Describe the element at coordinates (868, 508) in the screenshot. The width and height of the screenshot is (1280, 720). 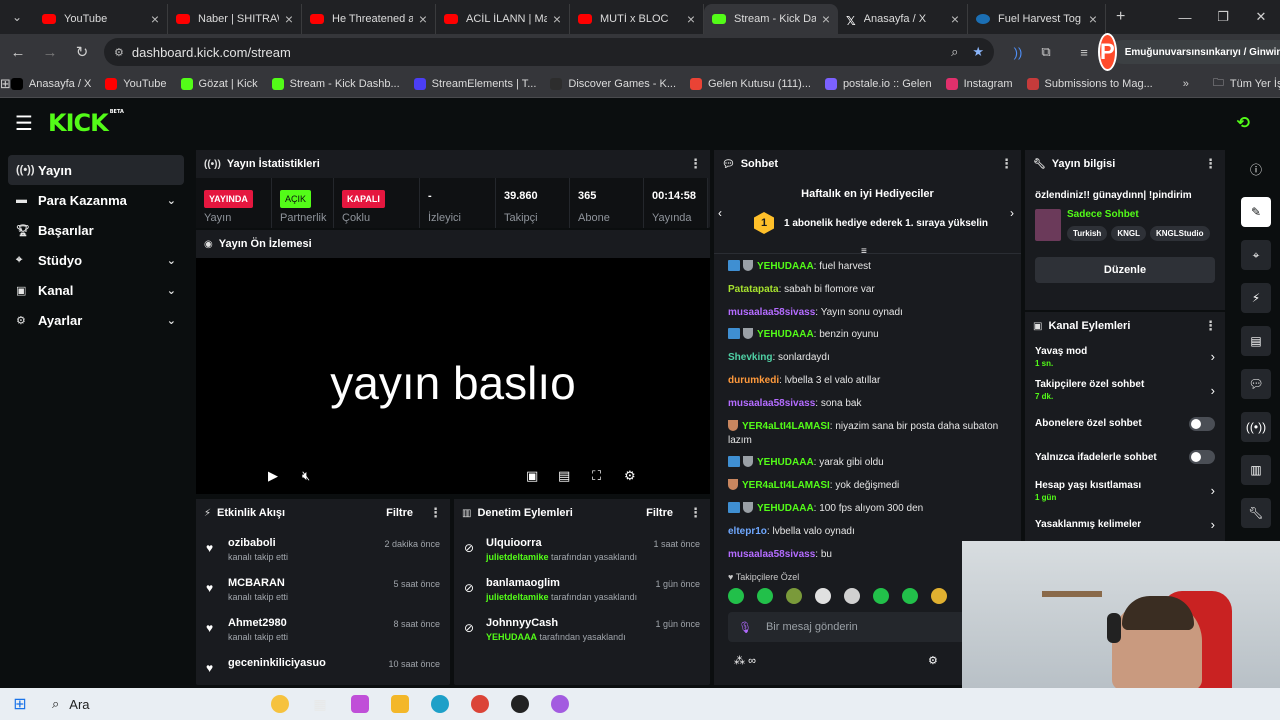
I see `chat-message: YEHUDAAA: 100 fps alıyom 300 den` at that location.